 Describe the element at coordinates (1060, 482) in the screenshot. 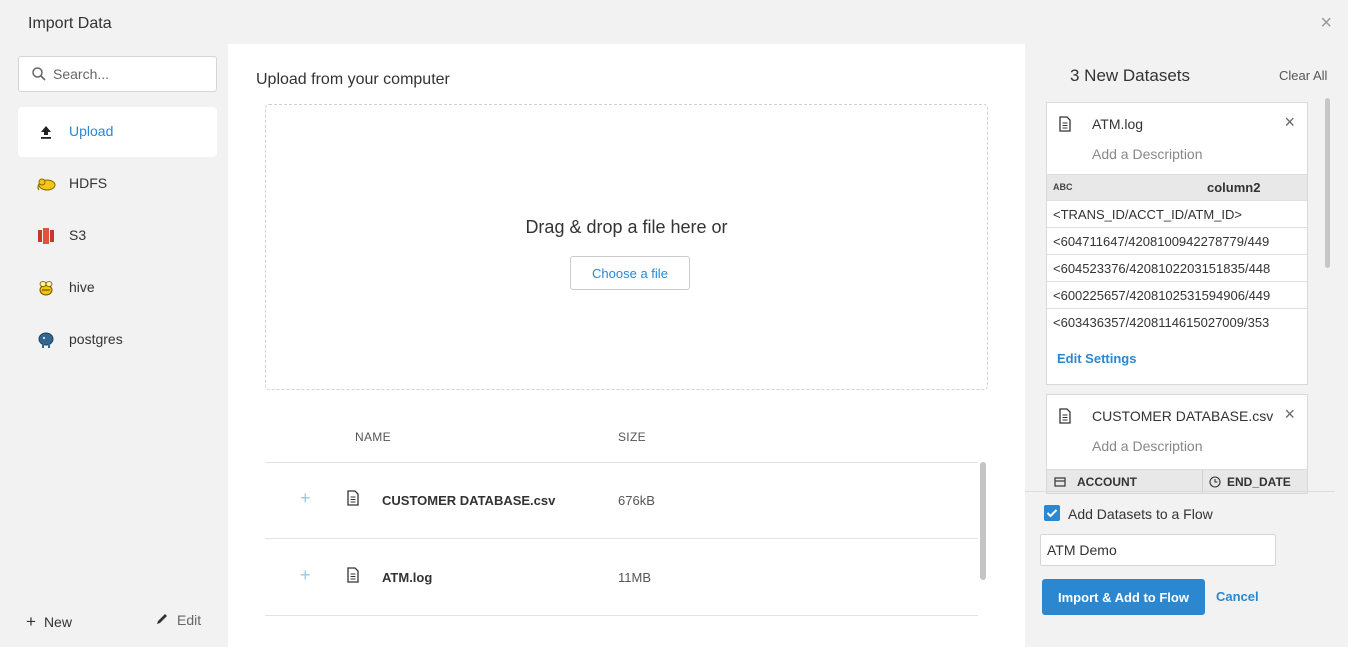

I see `column-type-icon` at that location.